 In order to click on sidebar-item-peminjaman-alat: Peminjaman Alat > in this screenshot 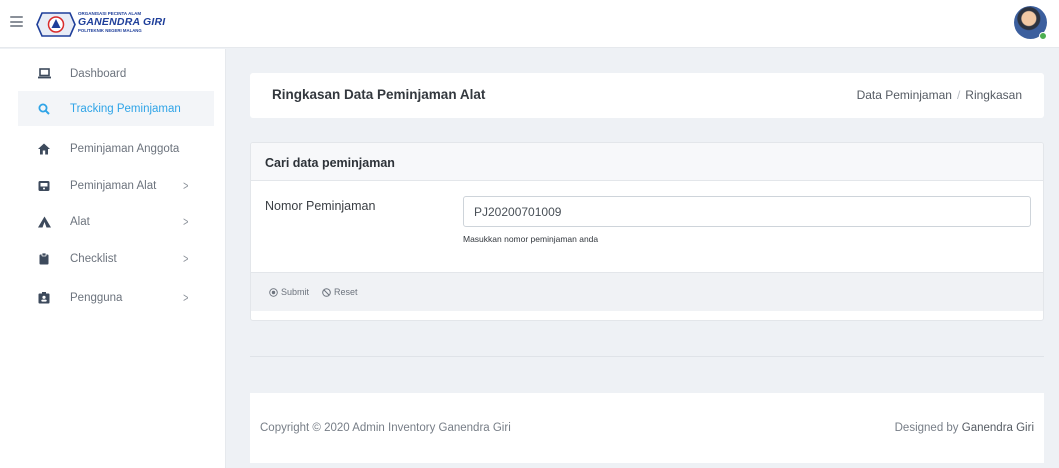, I will do `click(116, 185)`.